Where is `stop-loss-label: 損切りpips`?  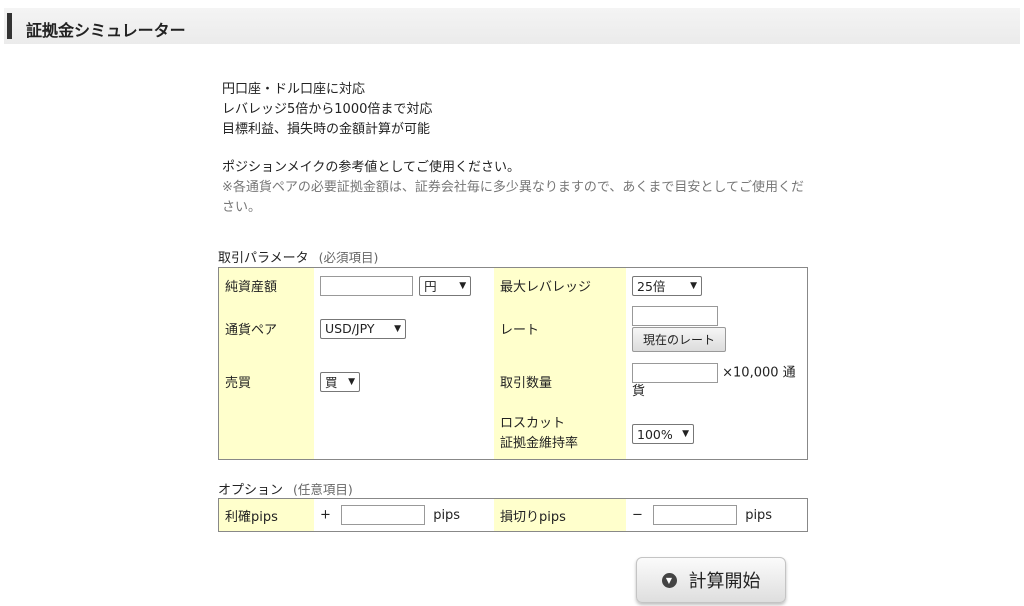
stop-loss-label: 損切りpips is located at coordinates (560, 515).